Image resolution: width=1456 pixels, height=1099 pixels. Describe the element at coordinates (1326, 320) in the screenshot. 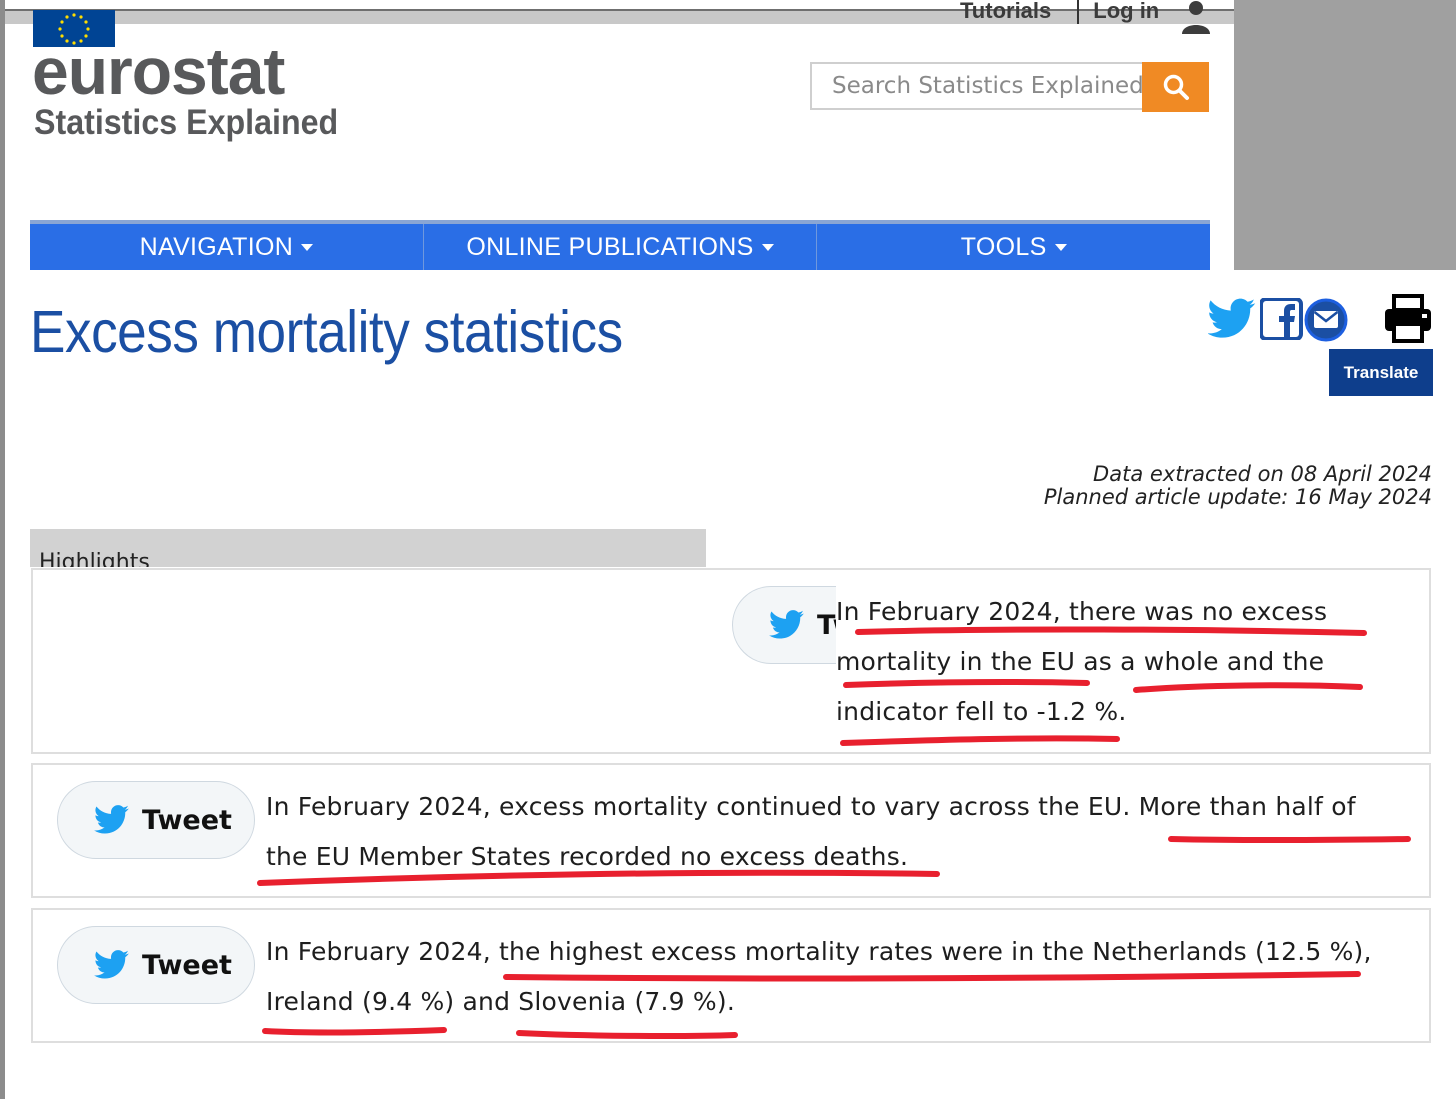

I see `email-icon` at that location.